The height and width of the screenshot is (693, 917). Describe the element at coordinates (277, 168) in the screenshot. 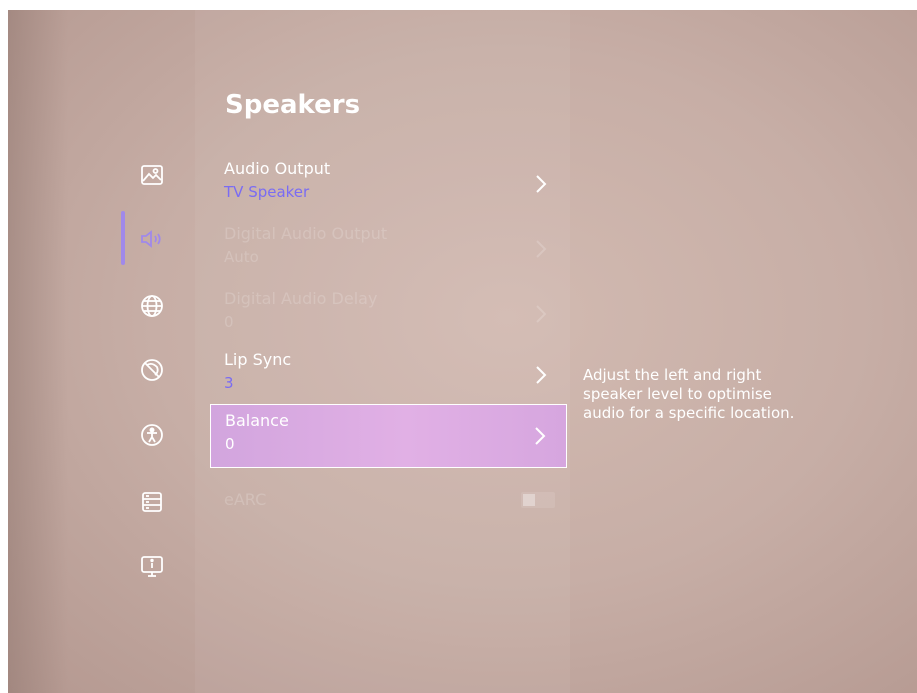

I see `menu-item-label: Audio Output` at that location.